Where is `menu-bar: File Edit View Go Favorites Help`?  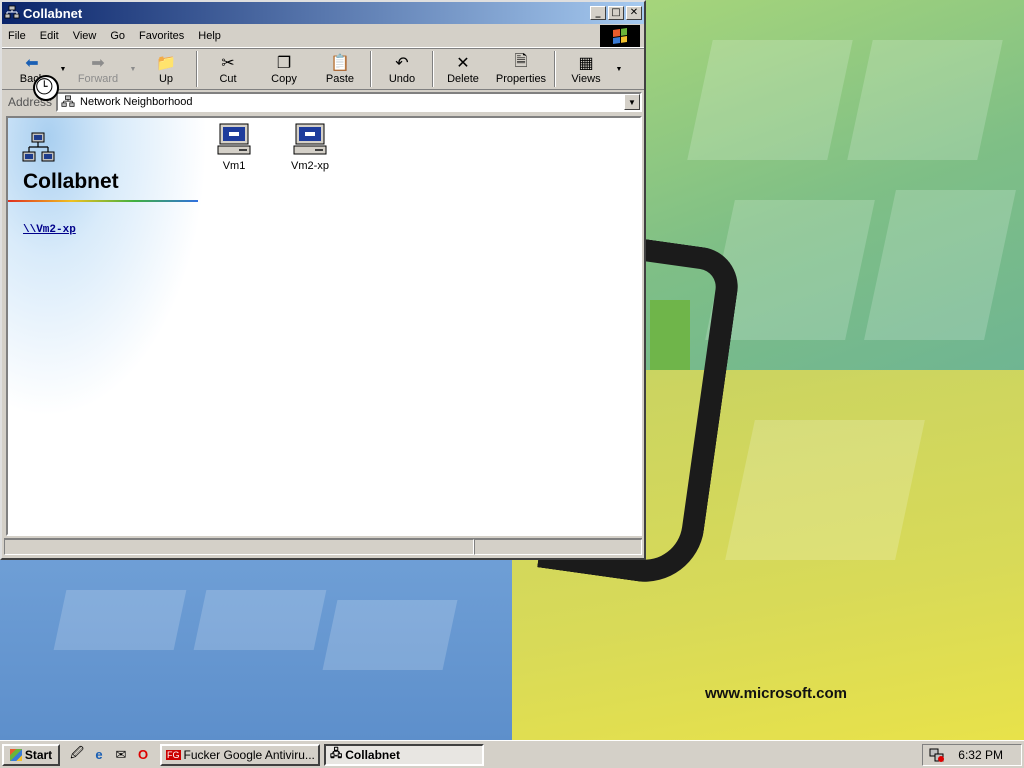
menu-bar: File Edit View Go Favorites Help is located at coordinates (323, 36).